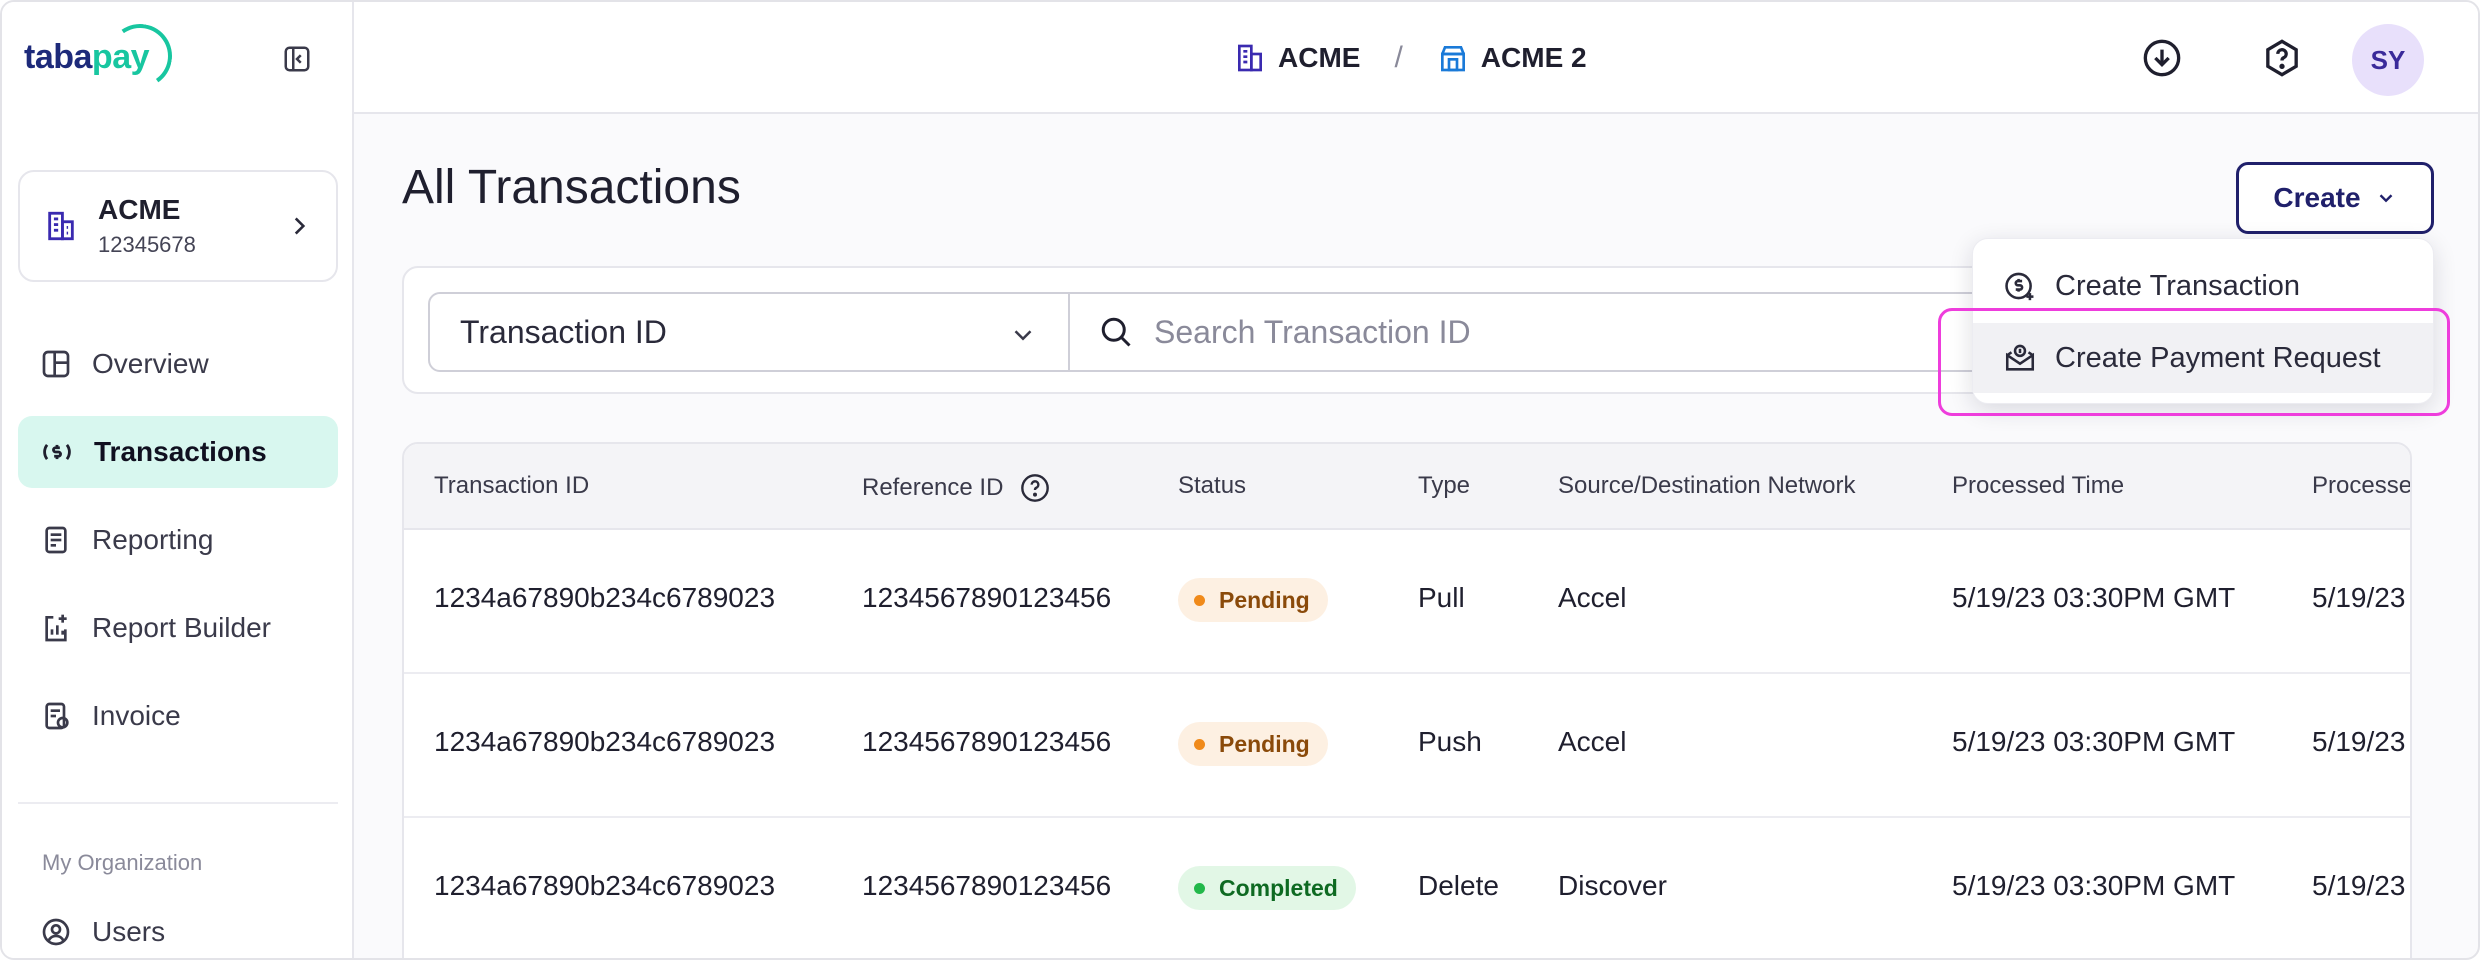  I want to click on section-label-my-organization: My Organization, so click(122, 862).